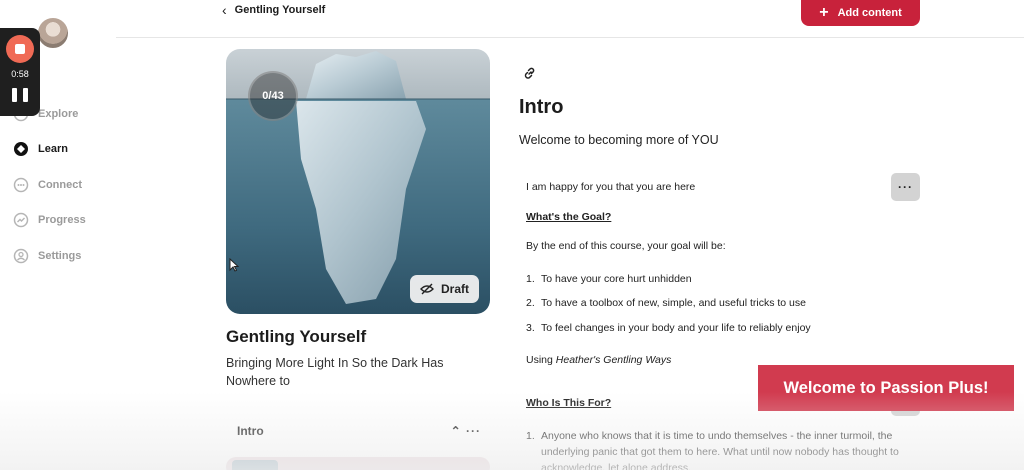 This screenshot has width=1024, height=470. Describe the element at coordinates (541, 107) in the screenshot. I see `lesson-heading: Intro` at that location.